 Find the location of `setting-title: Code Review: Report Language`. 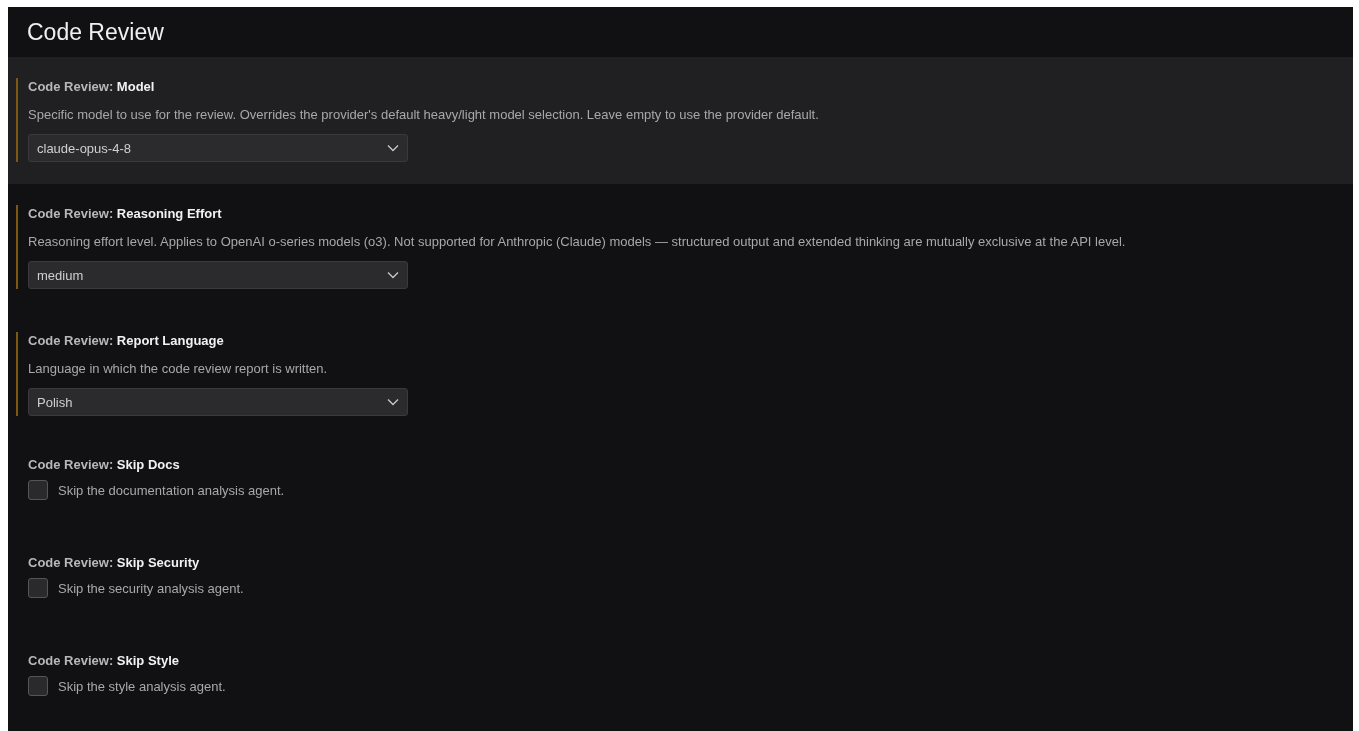

setting-title: Code Review: Report Language is located at coordinates (126, 341).